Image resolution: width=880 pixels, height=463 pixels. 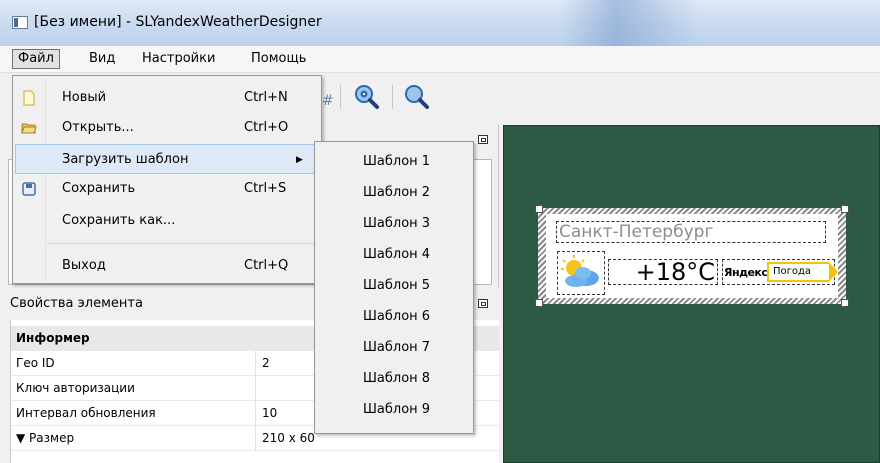 I want to click on submenu-item-label: Шаблон 8, so click(x=397, y=378).